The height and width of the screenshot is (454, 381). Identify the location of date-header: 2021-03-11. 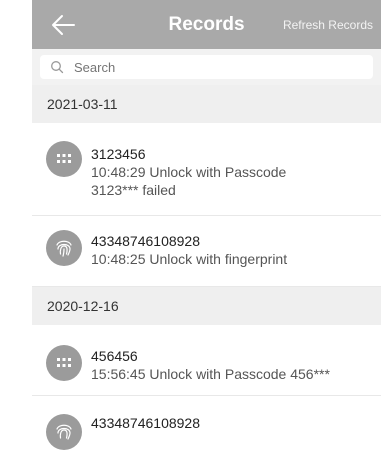
(206, 104).